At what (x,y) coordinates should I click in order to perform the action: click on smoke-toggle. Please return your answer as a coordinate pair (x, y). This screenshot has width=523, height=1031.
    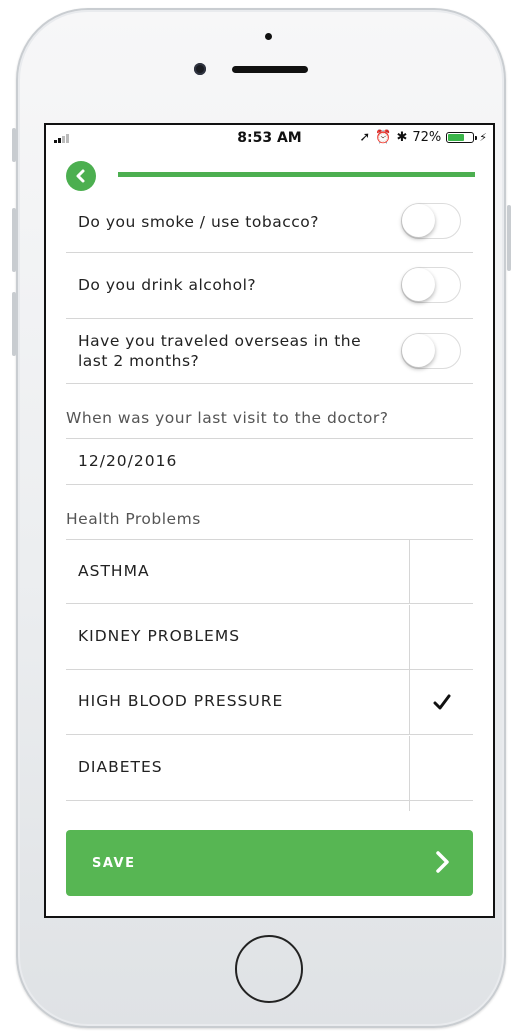
    Looking at the image, I should click on (431, 221).